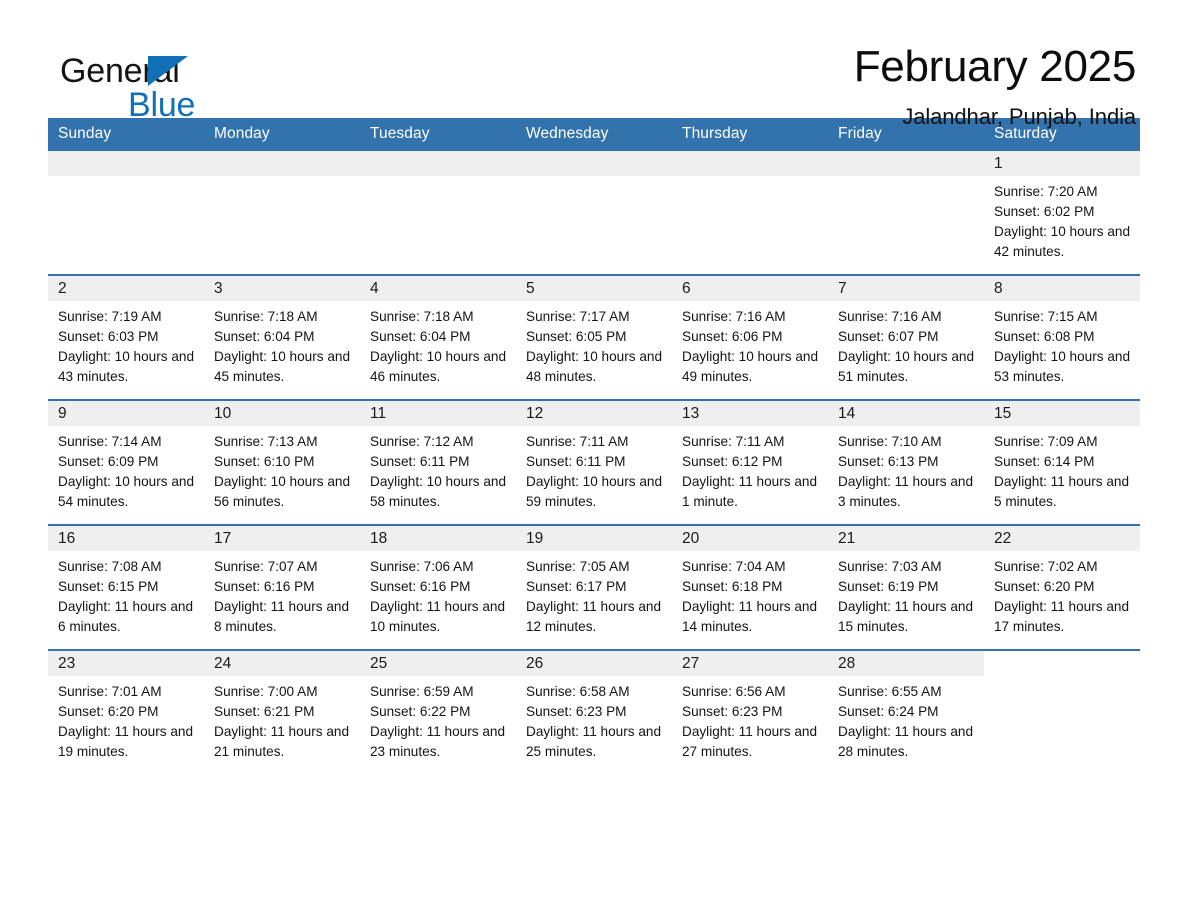  What do you see at coordinates (594, 616) in the screenshot?
I see `daylight-text: Daylight: 11 hours and 12 minutes.` at bounding box center [594, 616].